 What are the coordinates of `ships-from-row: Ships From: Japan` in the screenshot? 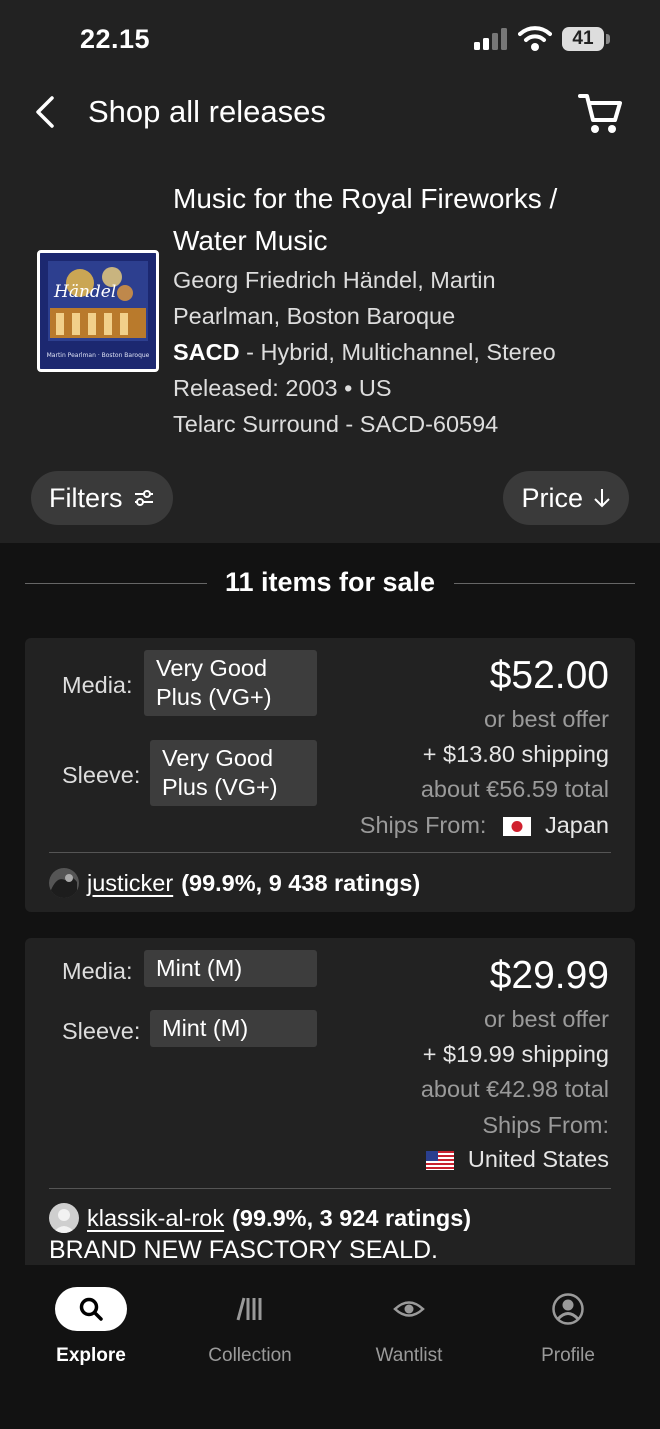 It's located at (484, 825).